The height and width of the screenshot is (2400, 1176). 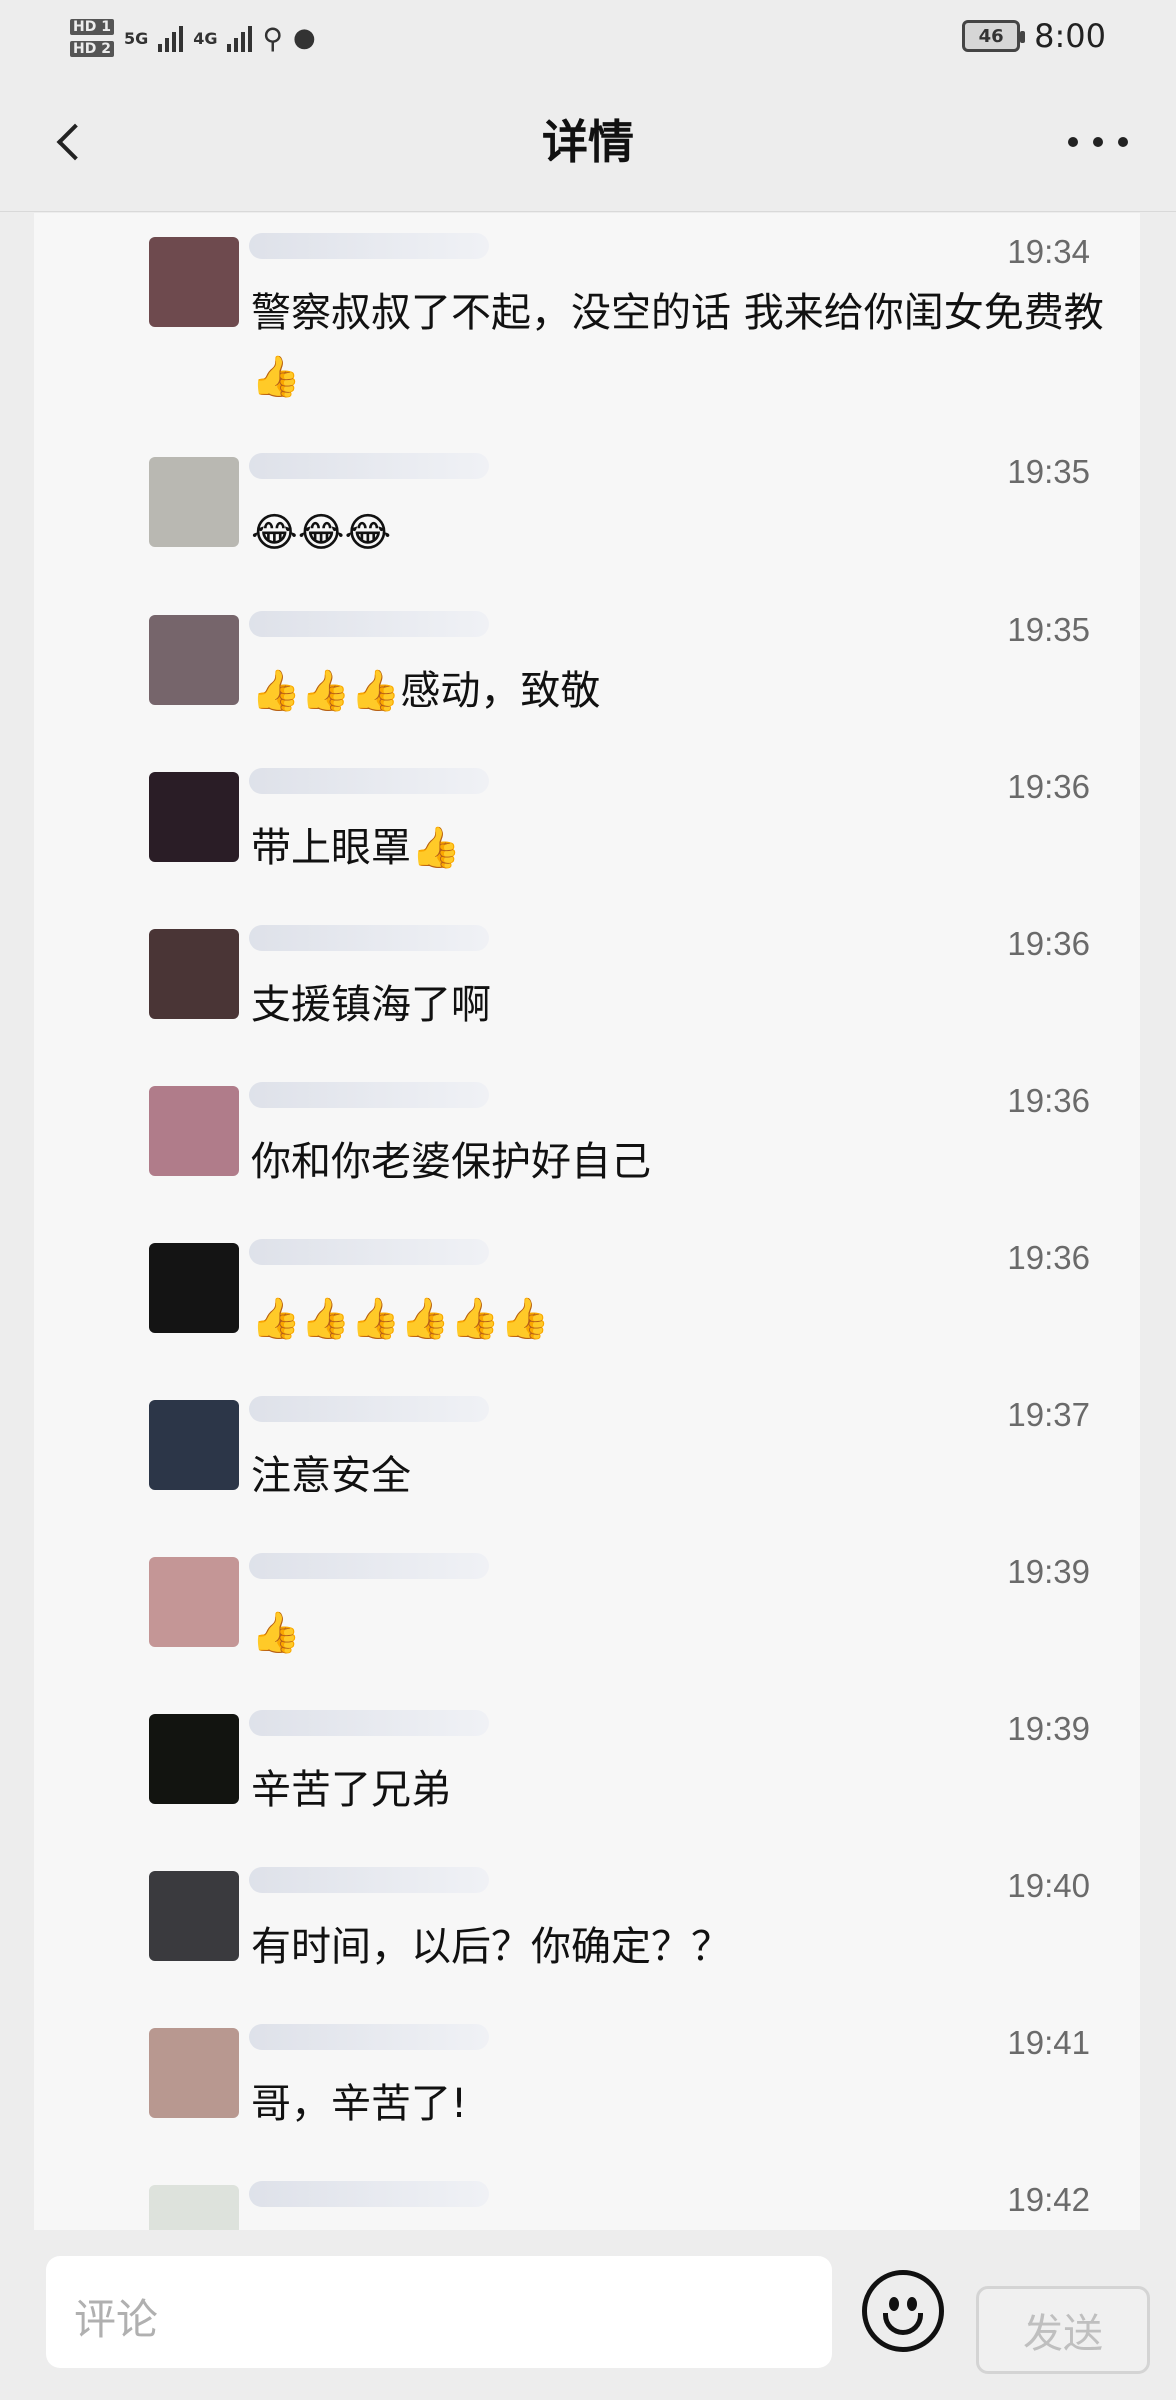 I want to click on comment-text: 😂😂😂, so click(x=321, y=533).